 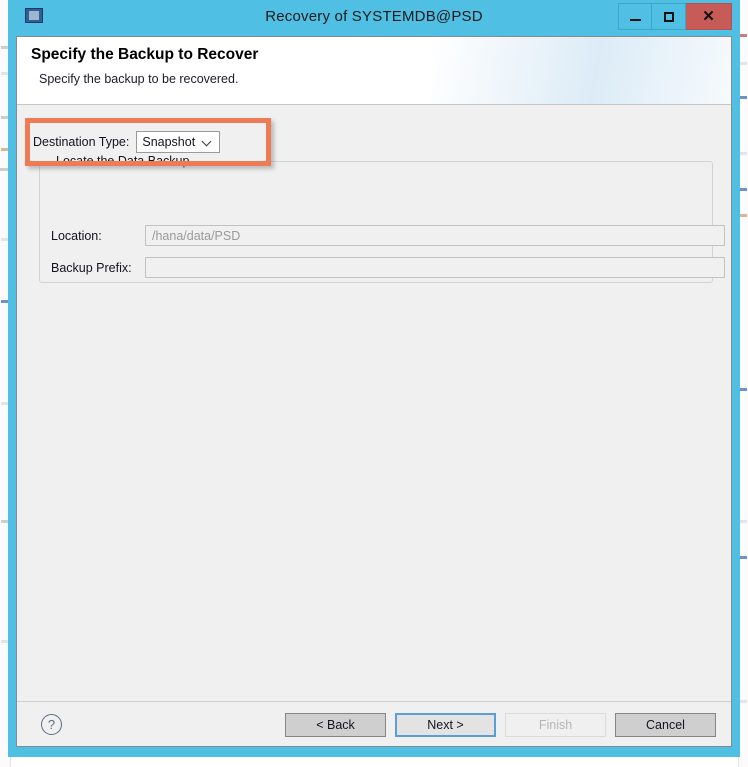 I want to click on destination-type-label: Destination Type:, so click(x=81, y=142).